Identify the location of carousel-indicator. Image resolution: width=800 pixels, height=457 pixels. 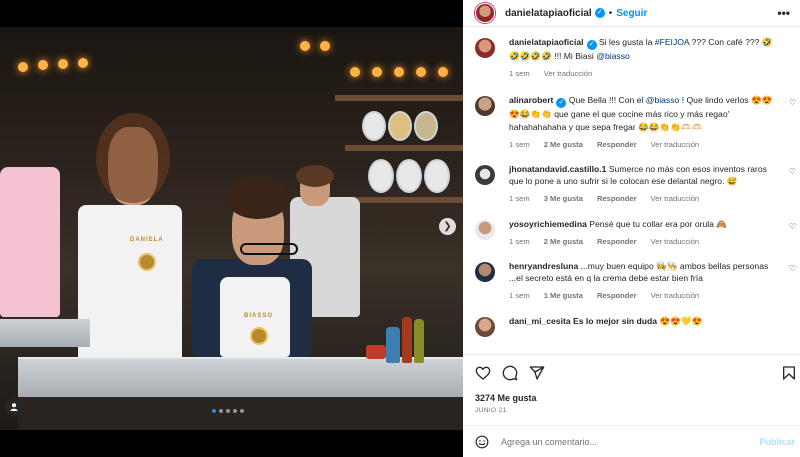
(228, 411).